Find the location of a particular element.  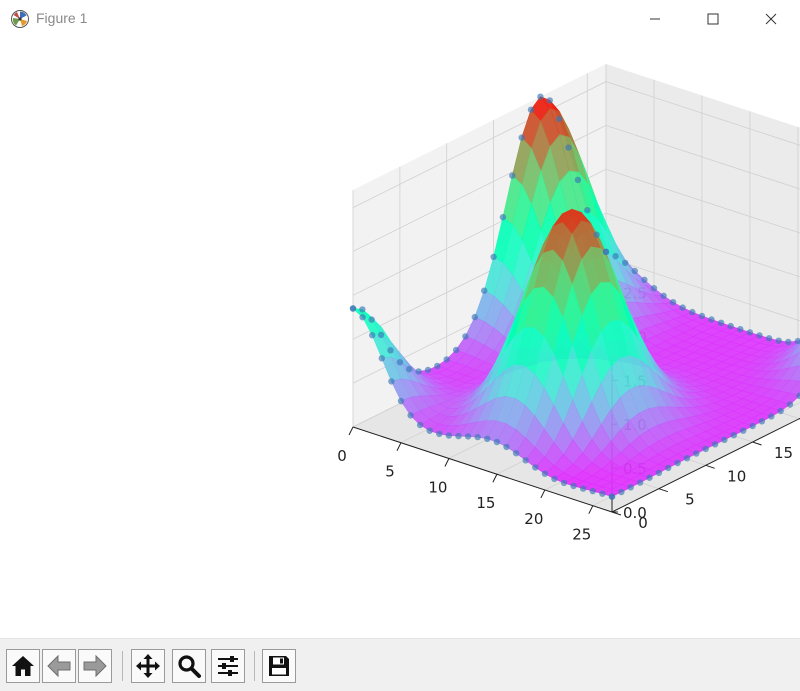

minimize-button is located at coordinates (655, 18).